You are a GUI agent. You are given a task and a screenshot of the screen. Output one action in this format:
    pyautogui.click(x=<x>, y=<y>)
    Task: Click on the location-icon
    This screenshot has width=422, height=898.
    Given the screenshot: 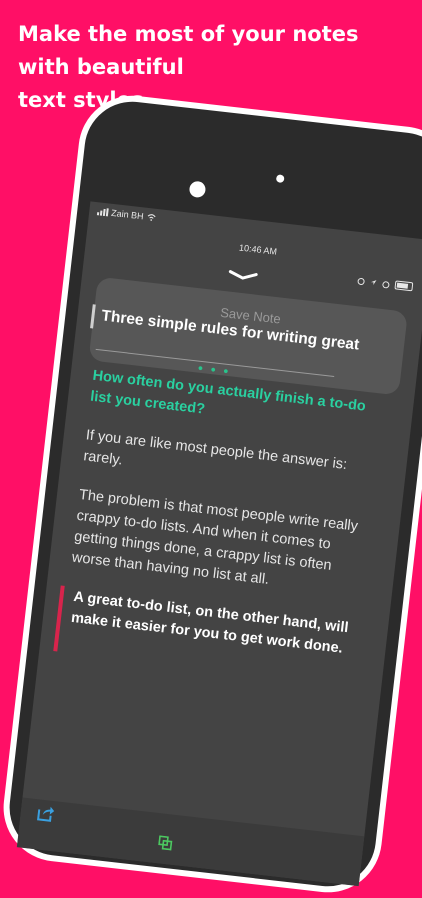 What is the action you would take?
    pyautogui.click(x=373, y=283)
    